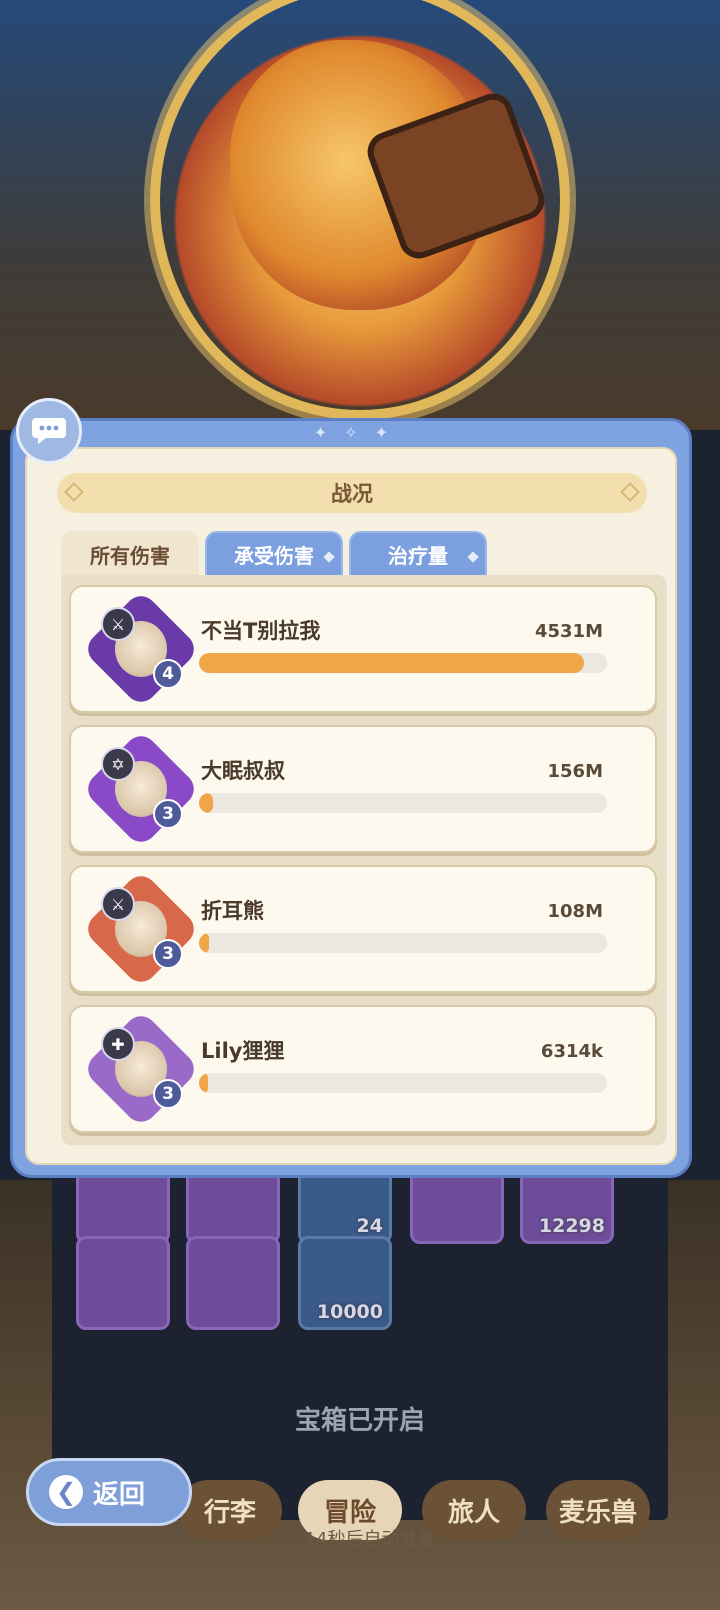  What do you see at coordinates (233, 1283) in the screenshot?
I see `reward-item-staff` at bounding box center [233, 1283].